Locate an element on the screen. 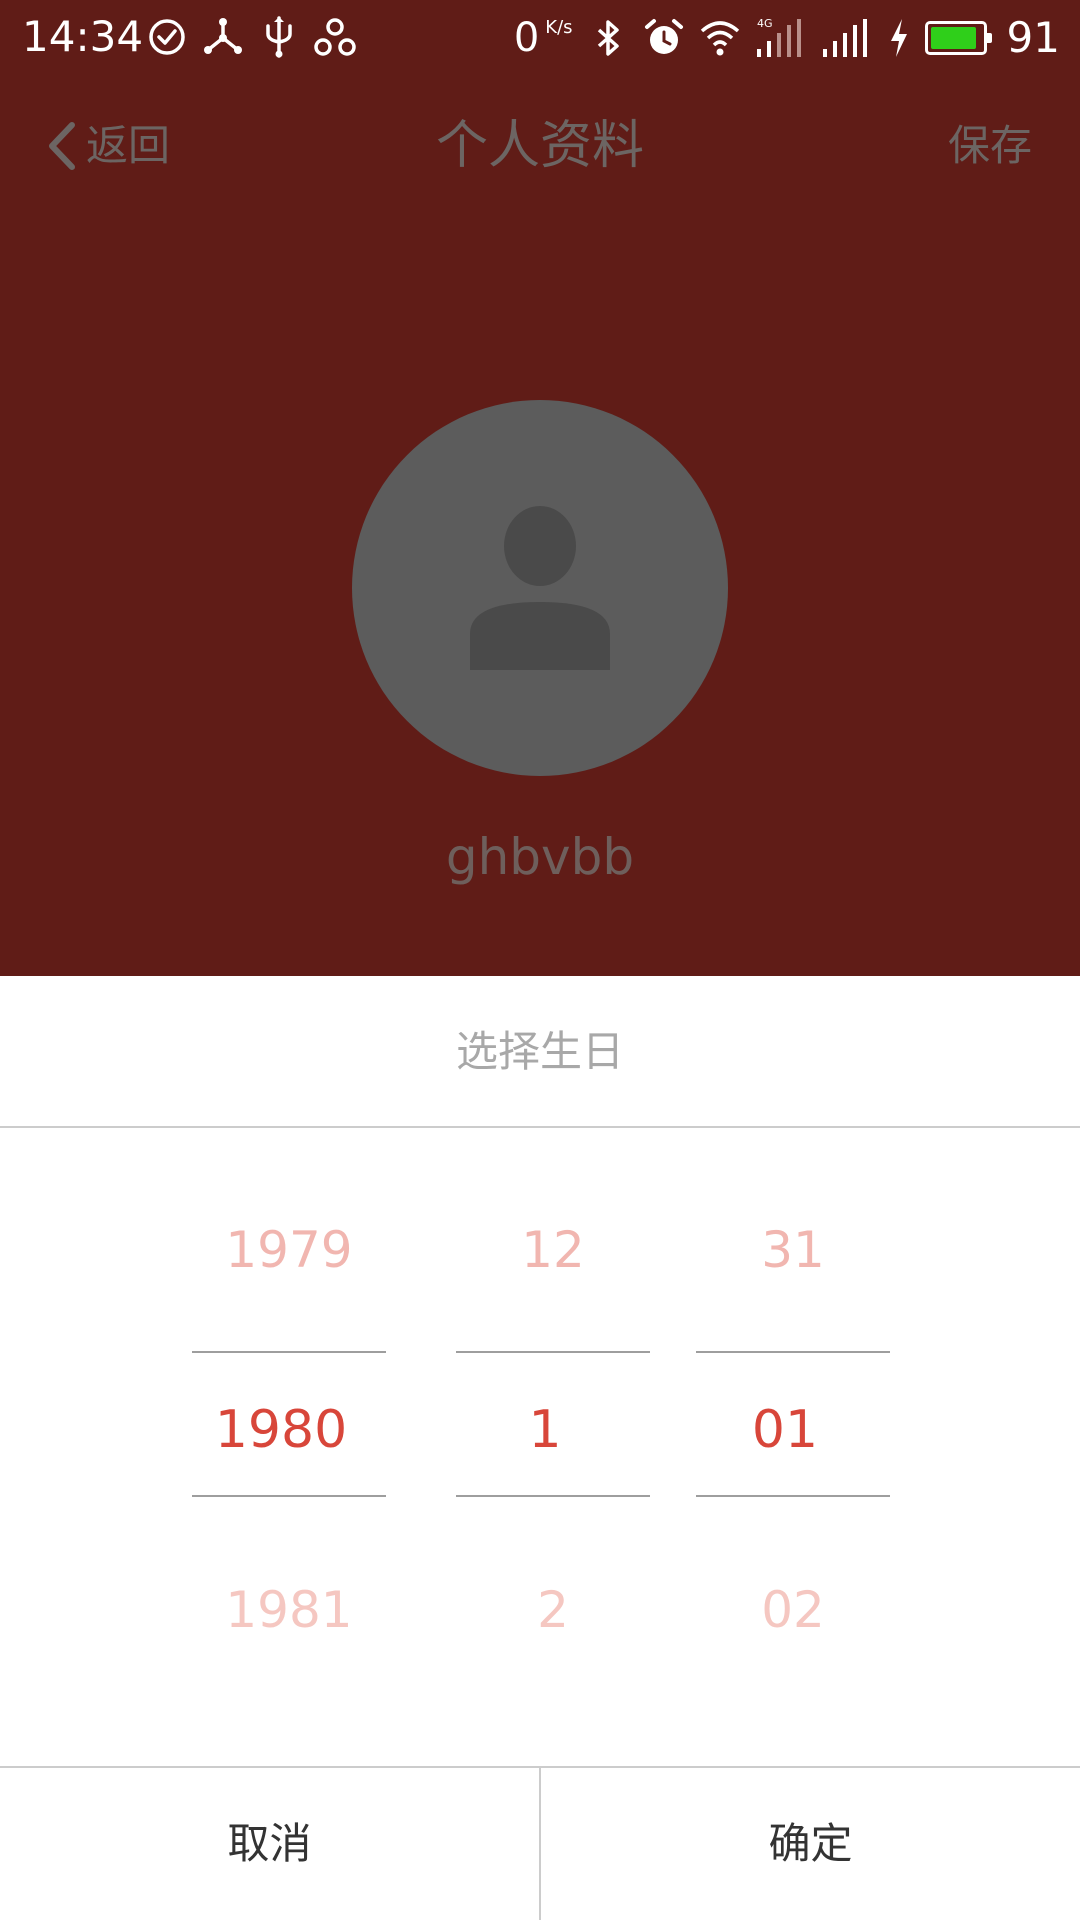  battery-icon is located at coordinates (958, 38).